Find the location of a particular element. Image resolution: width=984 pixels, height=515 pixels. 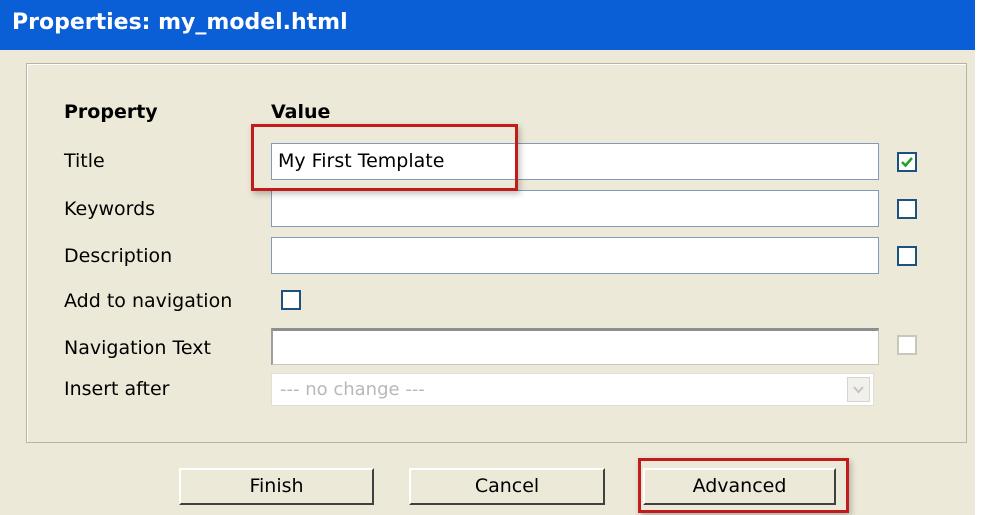

window-edge is located at coordinates (979, 257).